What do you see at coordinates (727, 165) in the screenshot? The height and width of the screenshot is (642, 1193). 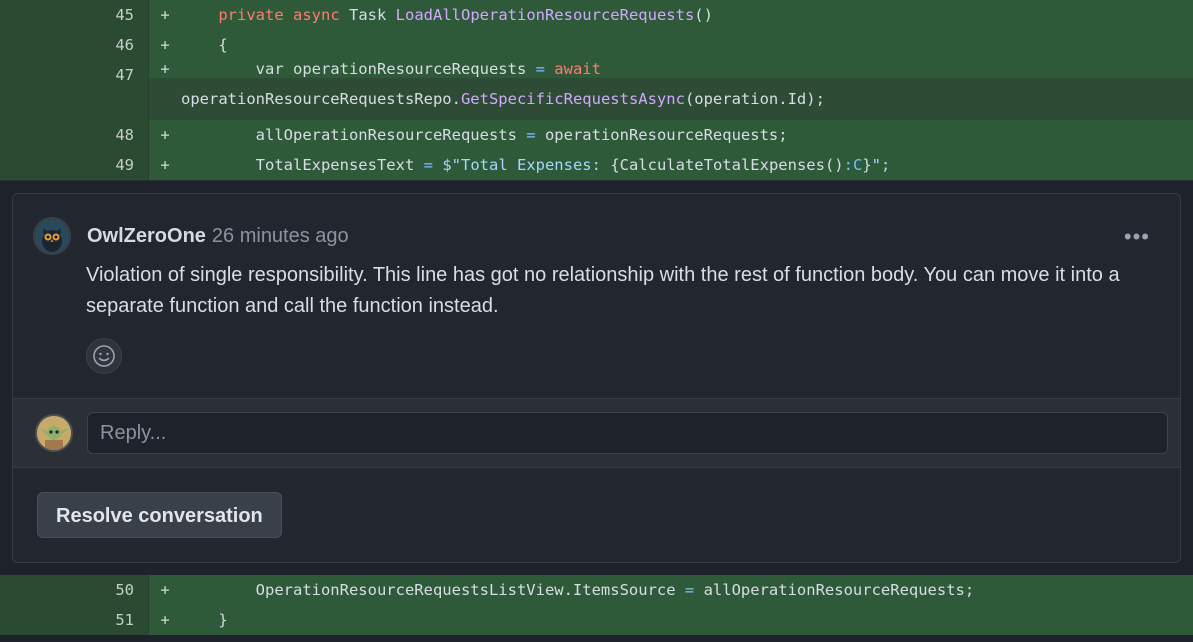 I see `code-token: {CalculateTotalExpenses()` at bounding box center [727, 165].